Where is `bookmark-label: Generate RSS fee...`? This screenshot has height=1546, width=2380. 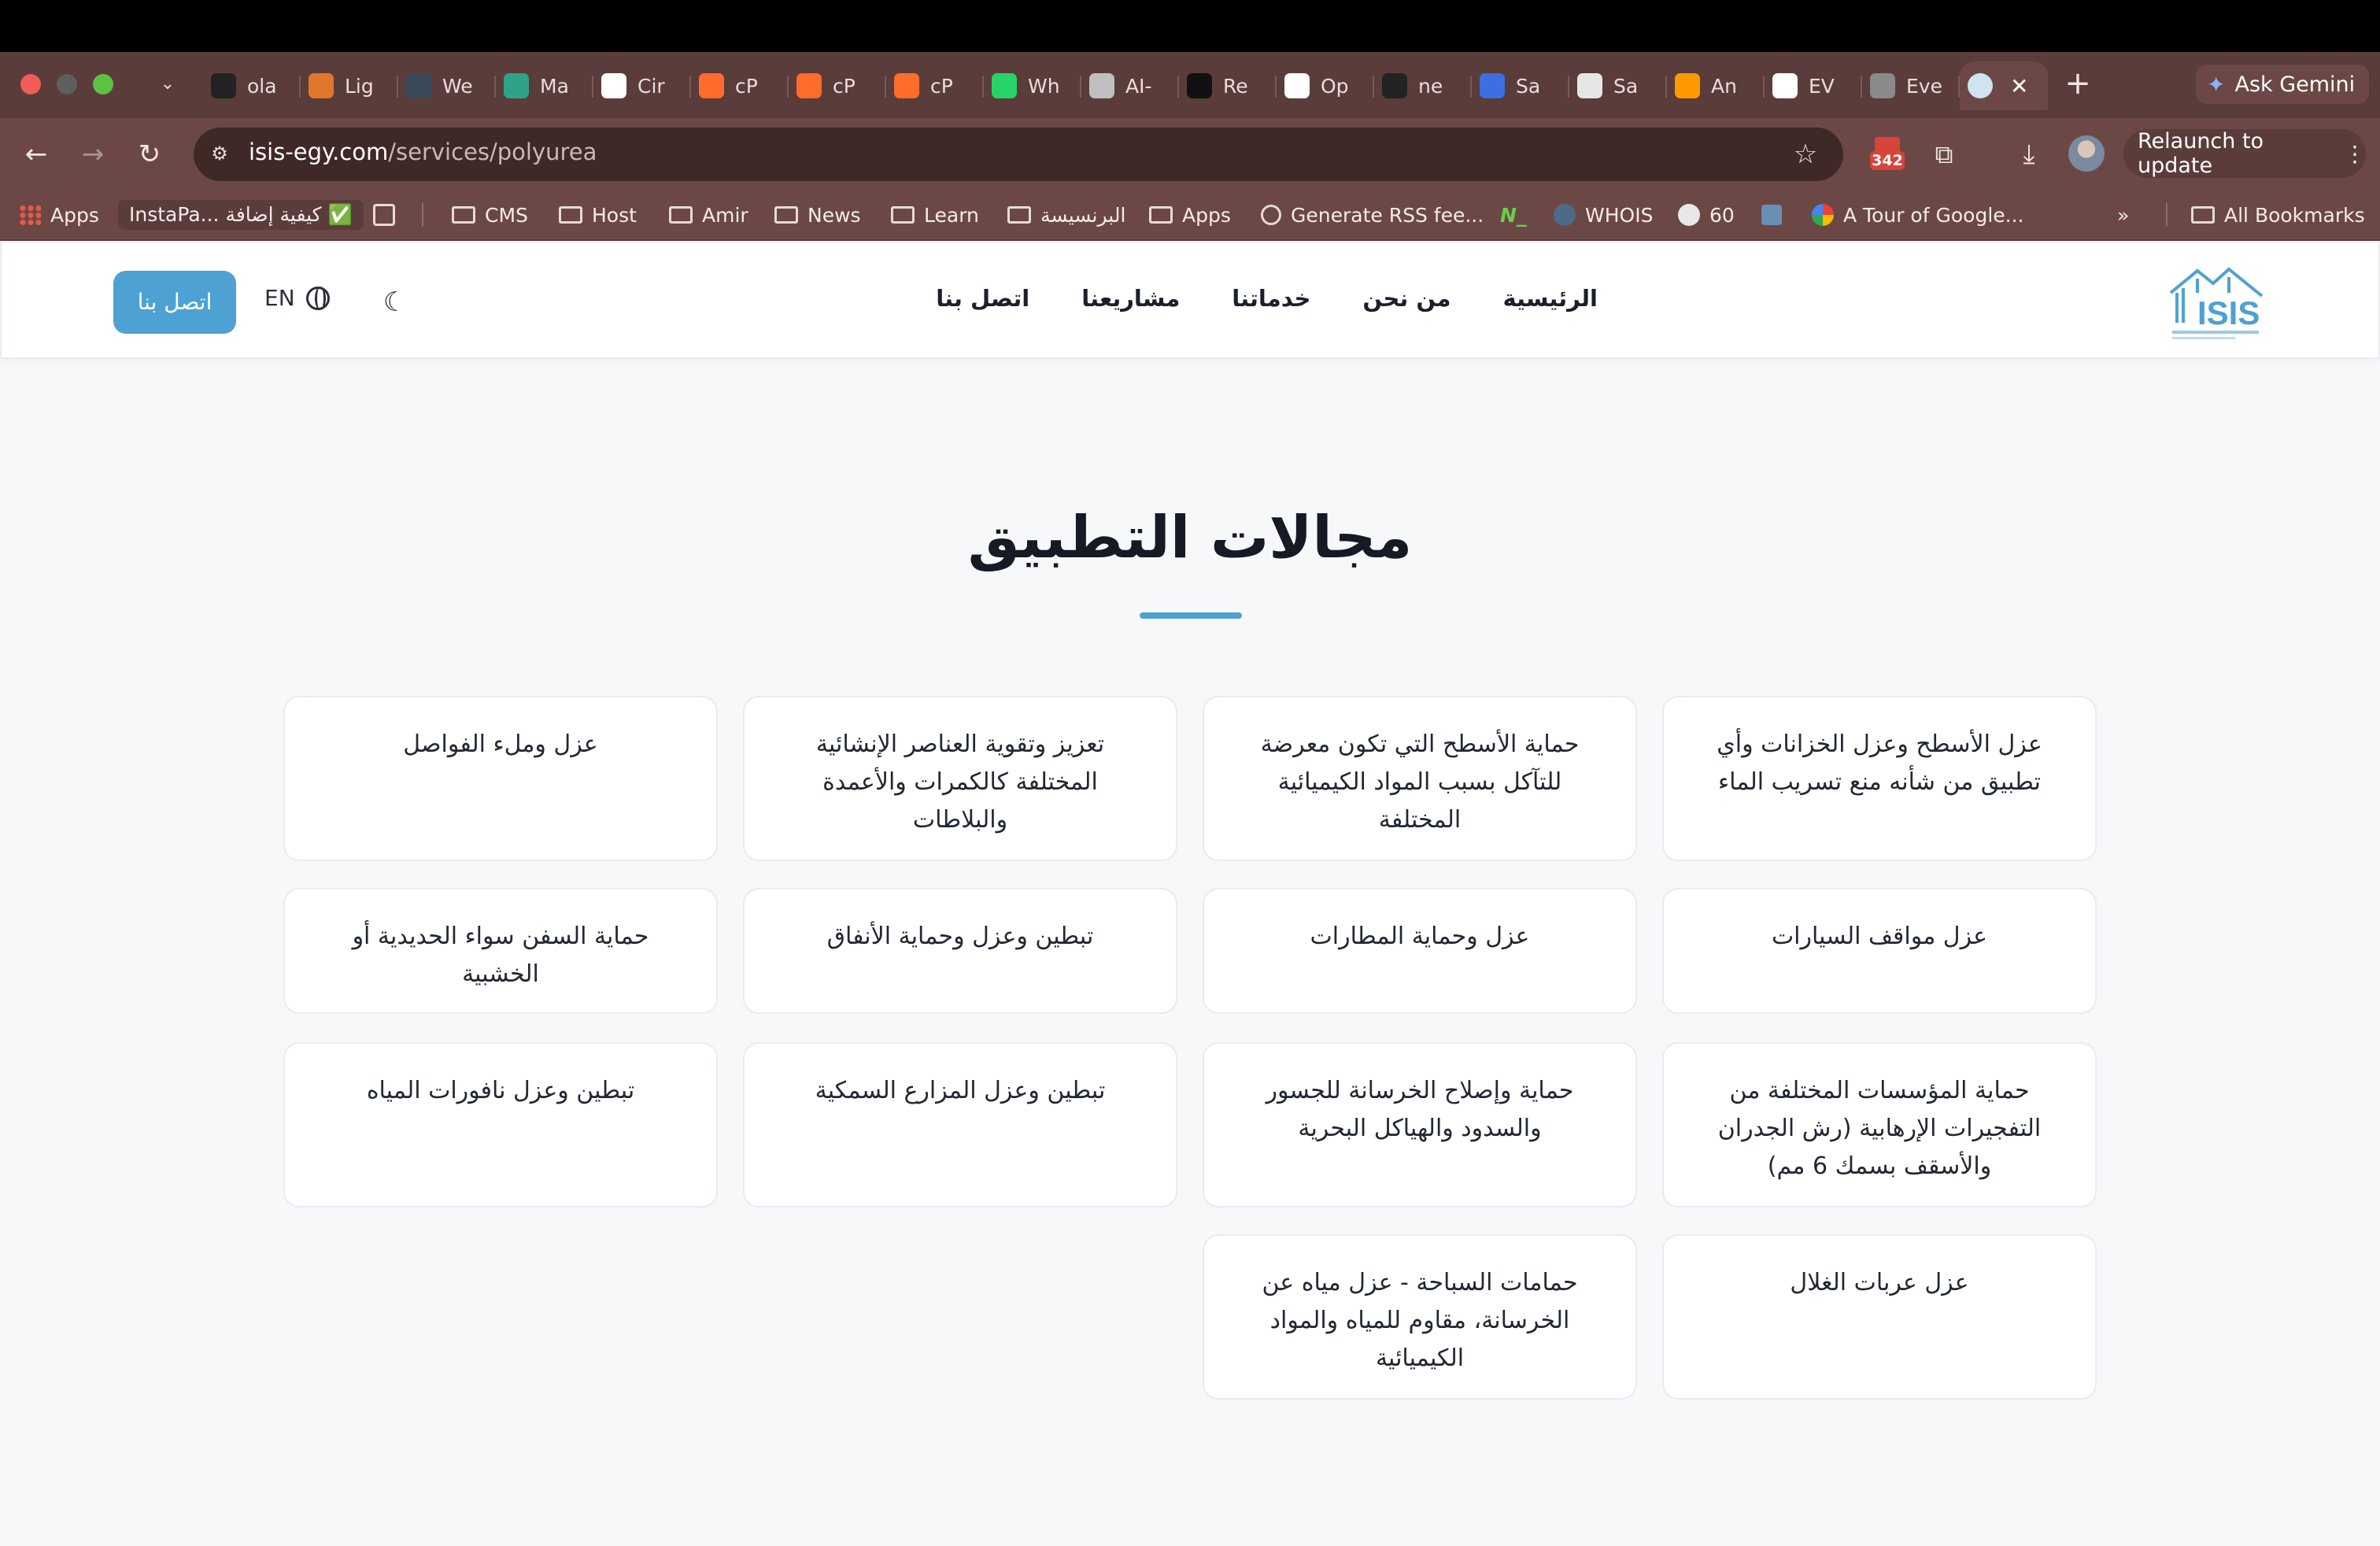
bookmark-label: Generate RSS fee... is located at coordinates (1387, 215).